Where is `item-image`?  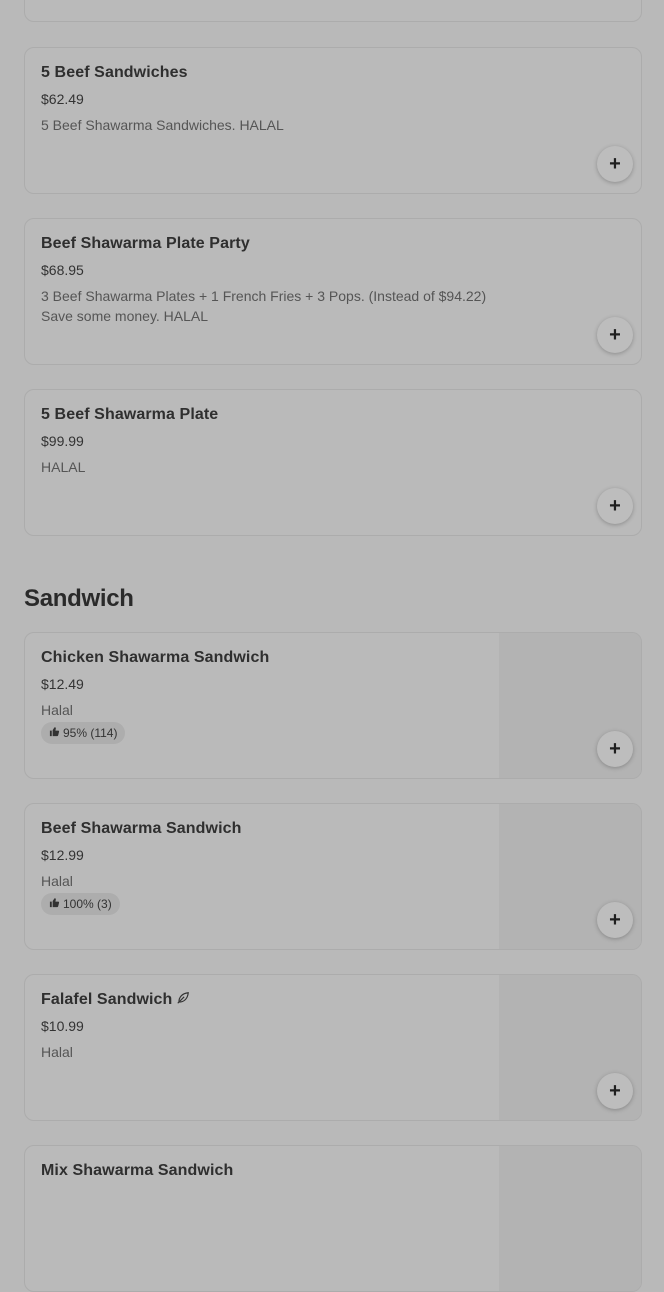 item-image is located at coordinates (570, 1218).